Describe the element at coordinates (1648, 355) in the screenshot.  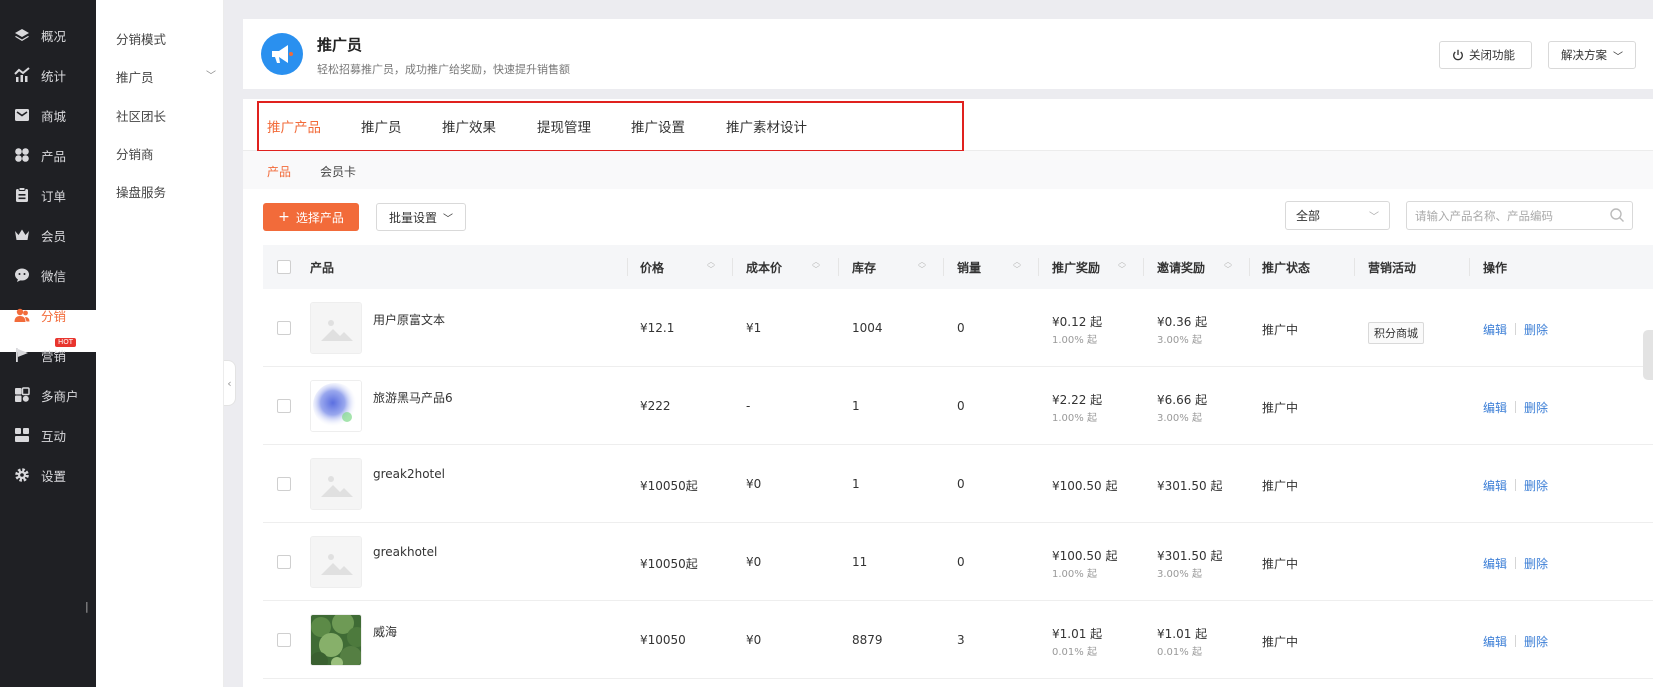
I see `right-edge-handle` at that location.